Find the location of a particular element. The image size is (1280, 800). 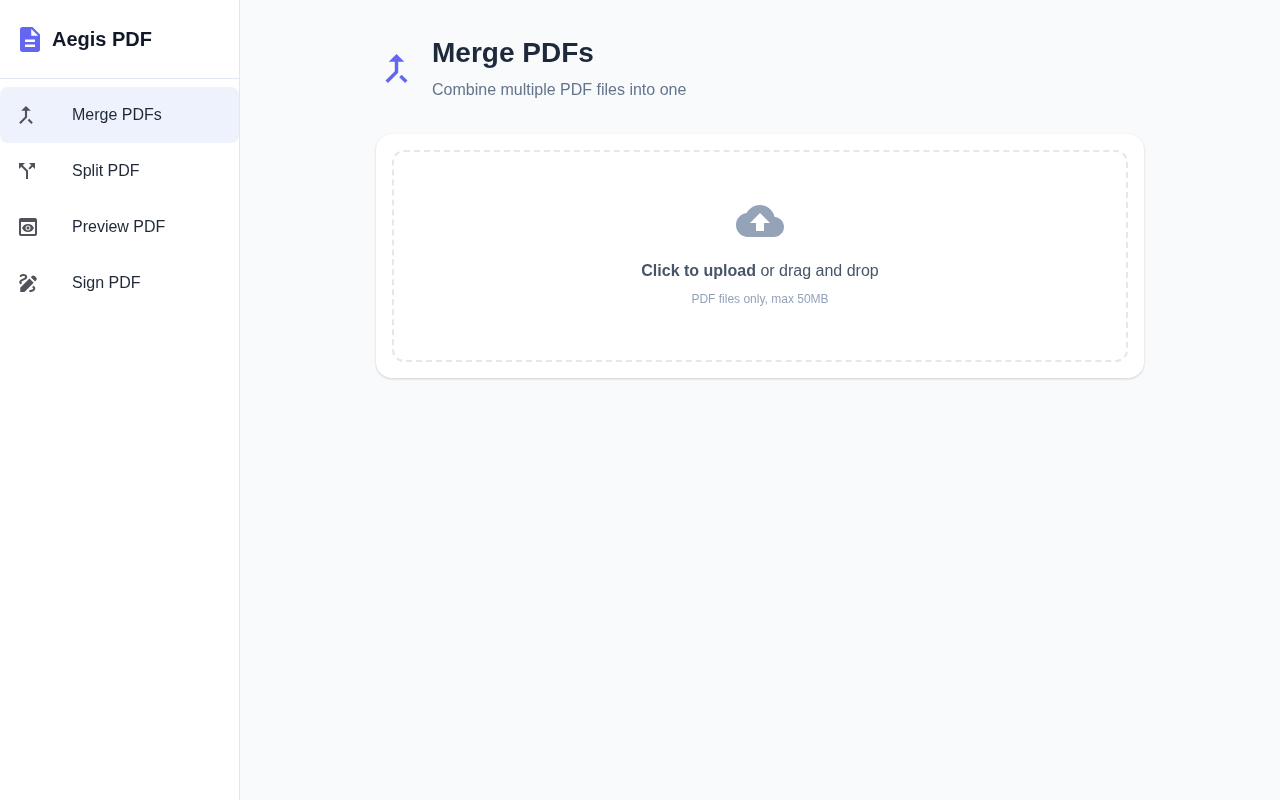

upload-prompt: Click to upload or drag and drop is located at coordinates (760, 271).